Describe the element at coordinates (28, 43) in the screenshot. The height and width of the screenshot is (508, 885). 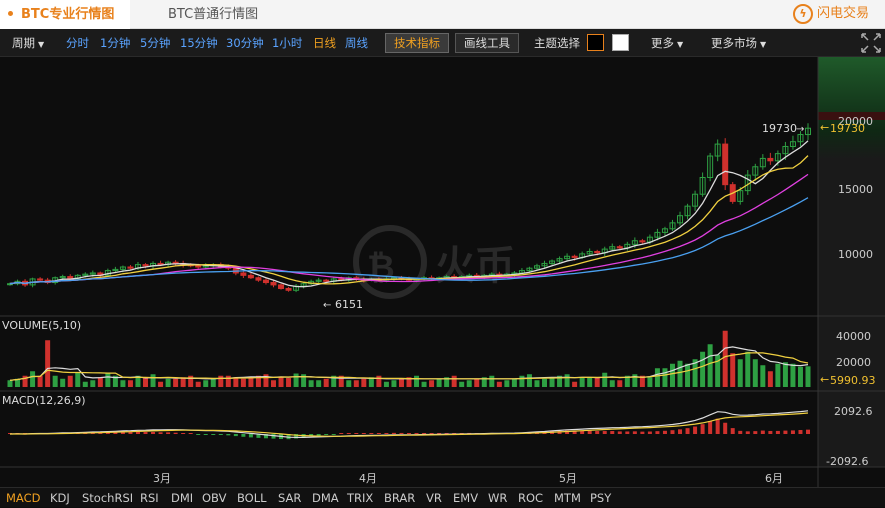
I see `period-dropdown: 周期 ▼` at that location.